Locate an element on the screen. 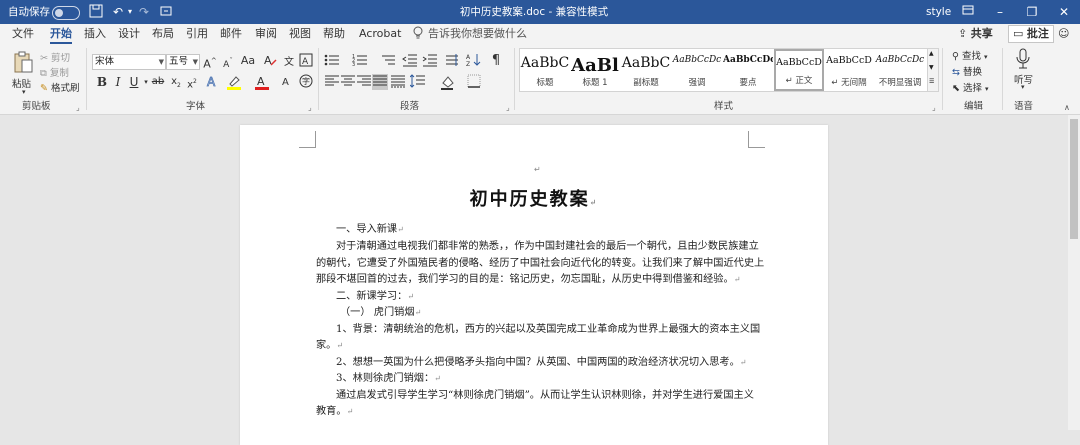 The width and height of the screenshot is (1080, 445). shading-icon is located at coordinates (448, 82).